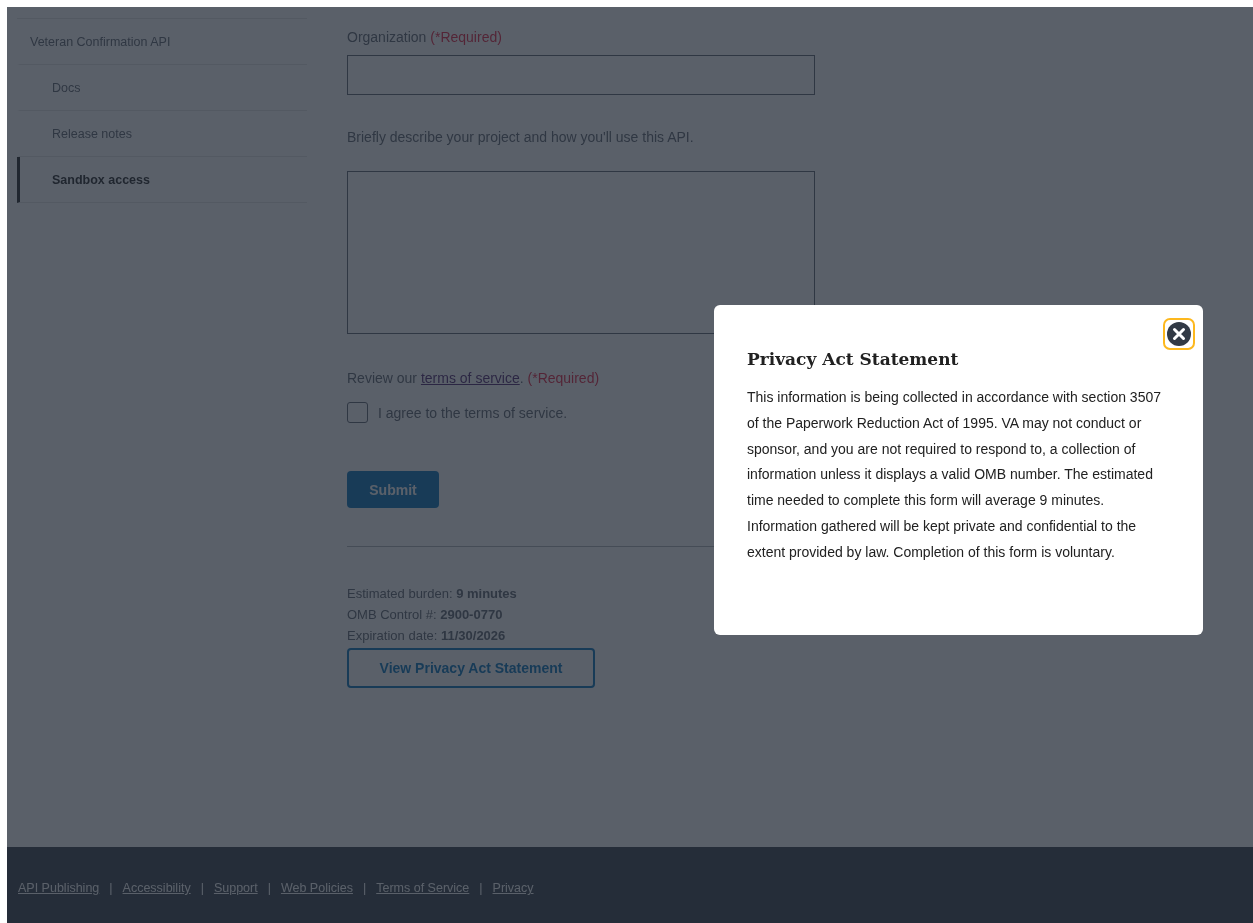 This screenshot has width=1253, height=923. I want to click on close-button, so click(1179, 334).